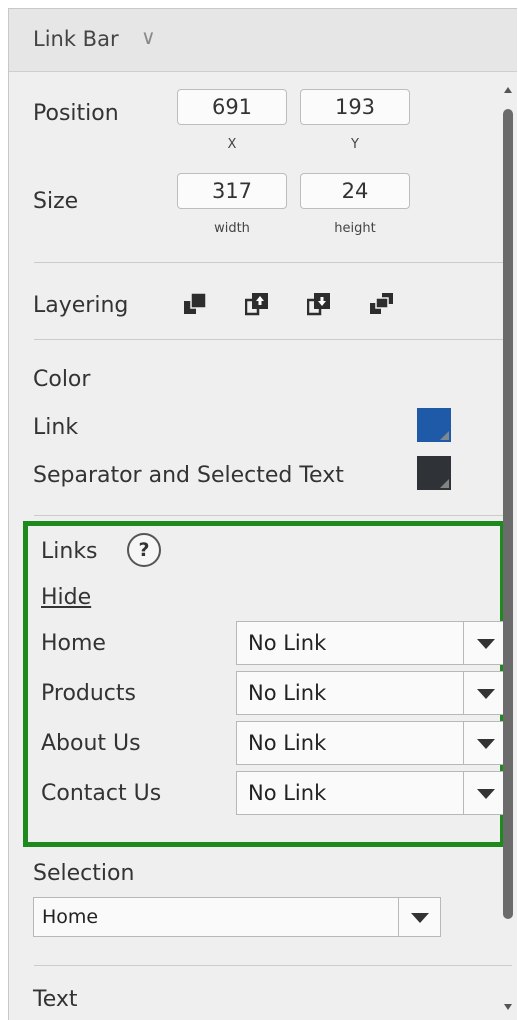 The width and height of the screenshot is (518, 1020). Describe the element at coordinates (508, 514) in the screenshot. I see `scrollbar-thumb` at that location.